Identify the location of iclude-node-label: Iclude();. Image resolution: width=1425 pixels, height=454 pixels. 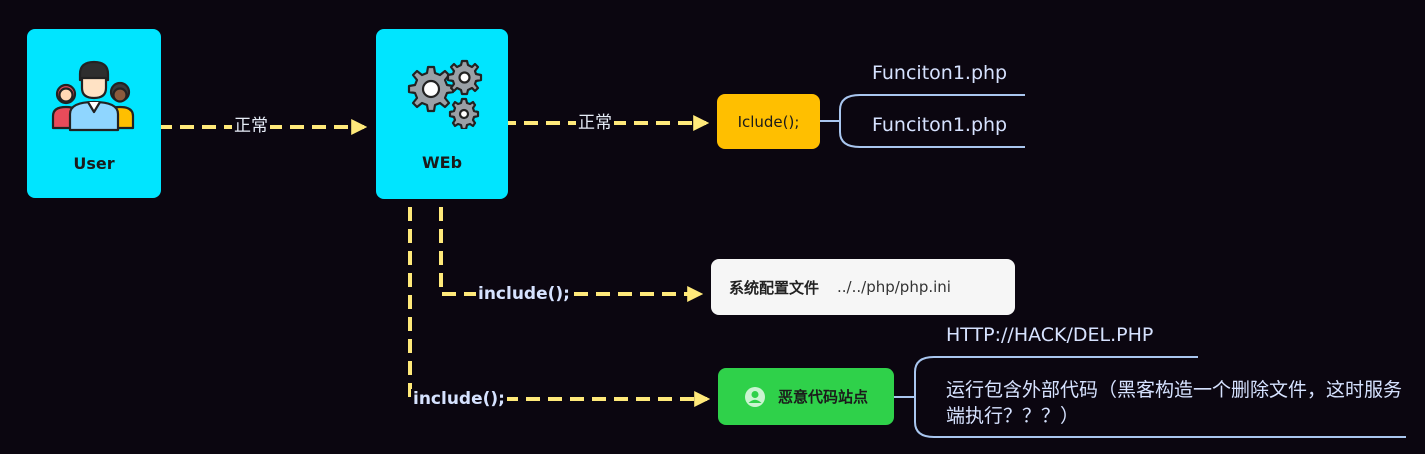
(768, 121).